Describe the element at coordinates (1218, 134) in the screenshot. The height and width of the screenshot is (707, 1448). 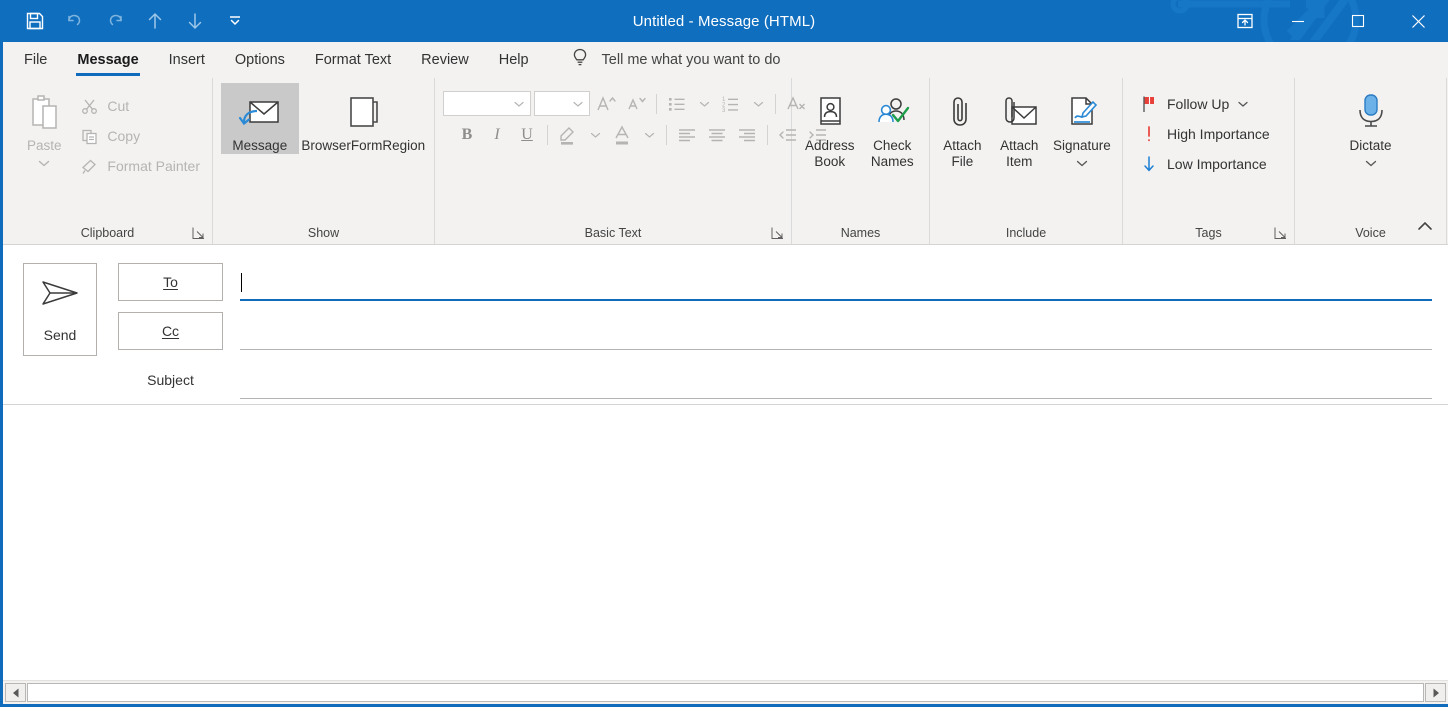
I see `high-importance-label: High Importance` at that location.